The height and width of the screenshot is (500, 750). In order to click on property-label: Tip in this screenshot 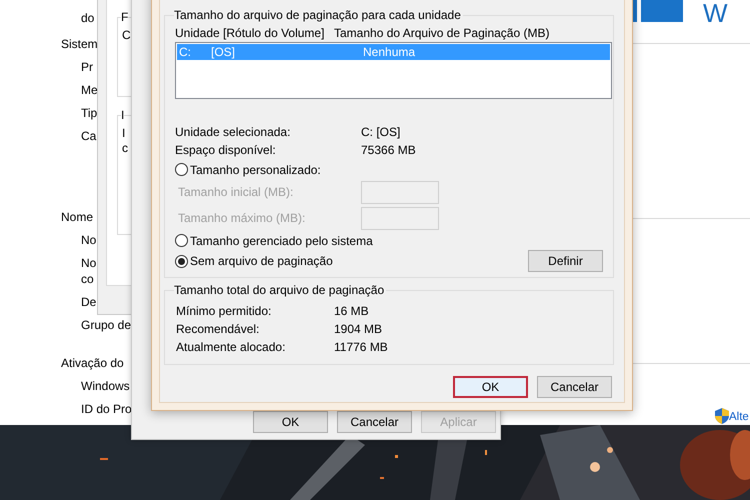, I will do `click(89, 113)`.